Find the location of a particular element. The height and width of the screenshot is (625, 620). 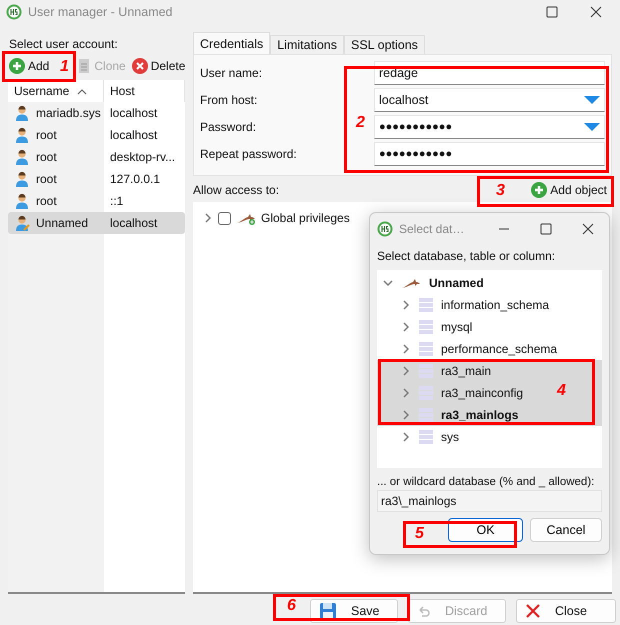

delete-icon is located at coordinates (140, 66).